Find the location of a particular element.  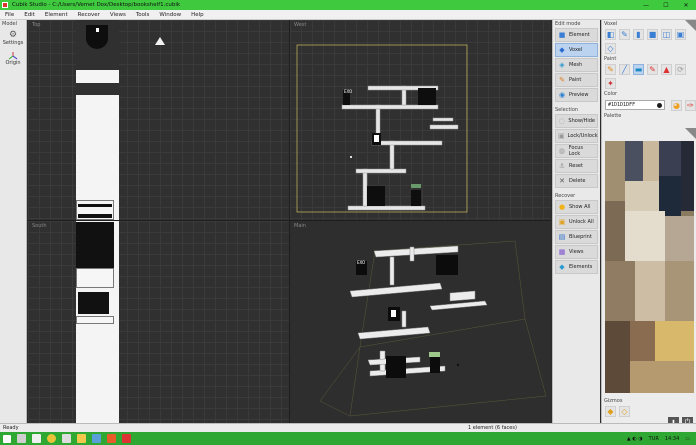

bookshelf-top-silhouette is located at coordinates (97, 37).